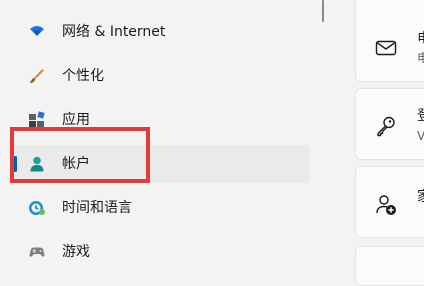 This screenshot has height=286, width=424. I want to click on card-sign-in-options: 登 V, so click(389, 124).